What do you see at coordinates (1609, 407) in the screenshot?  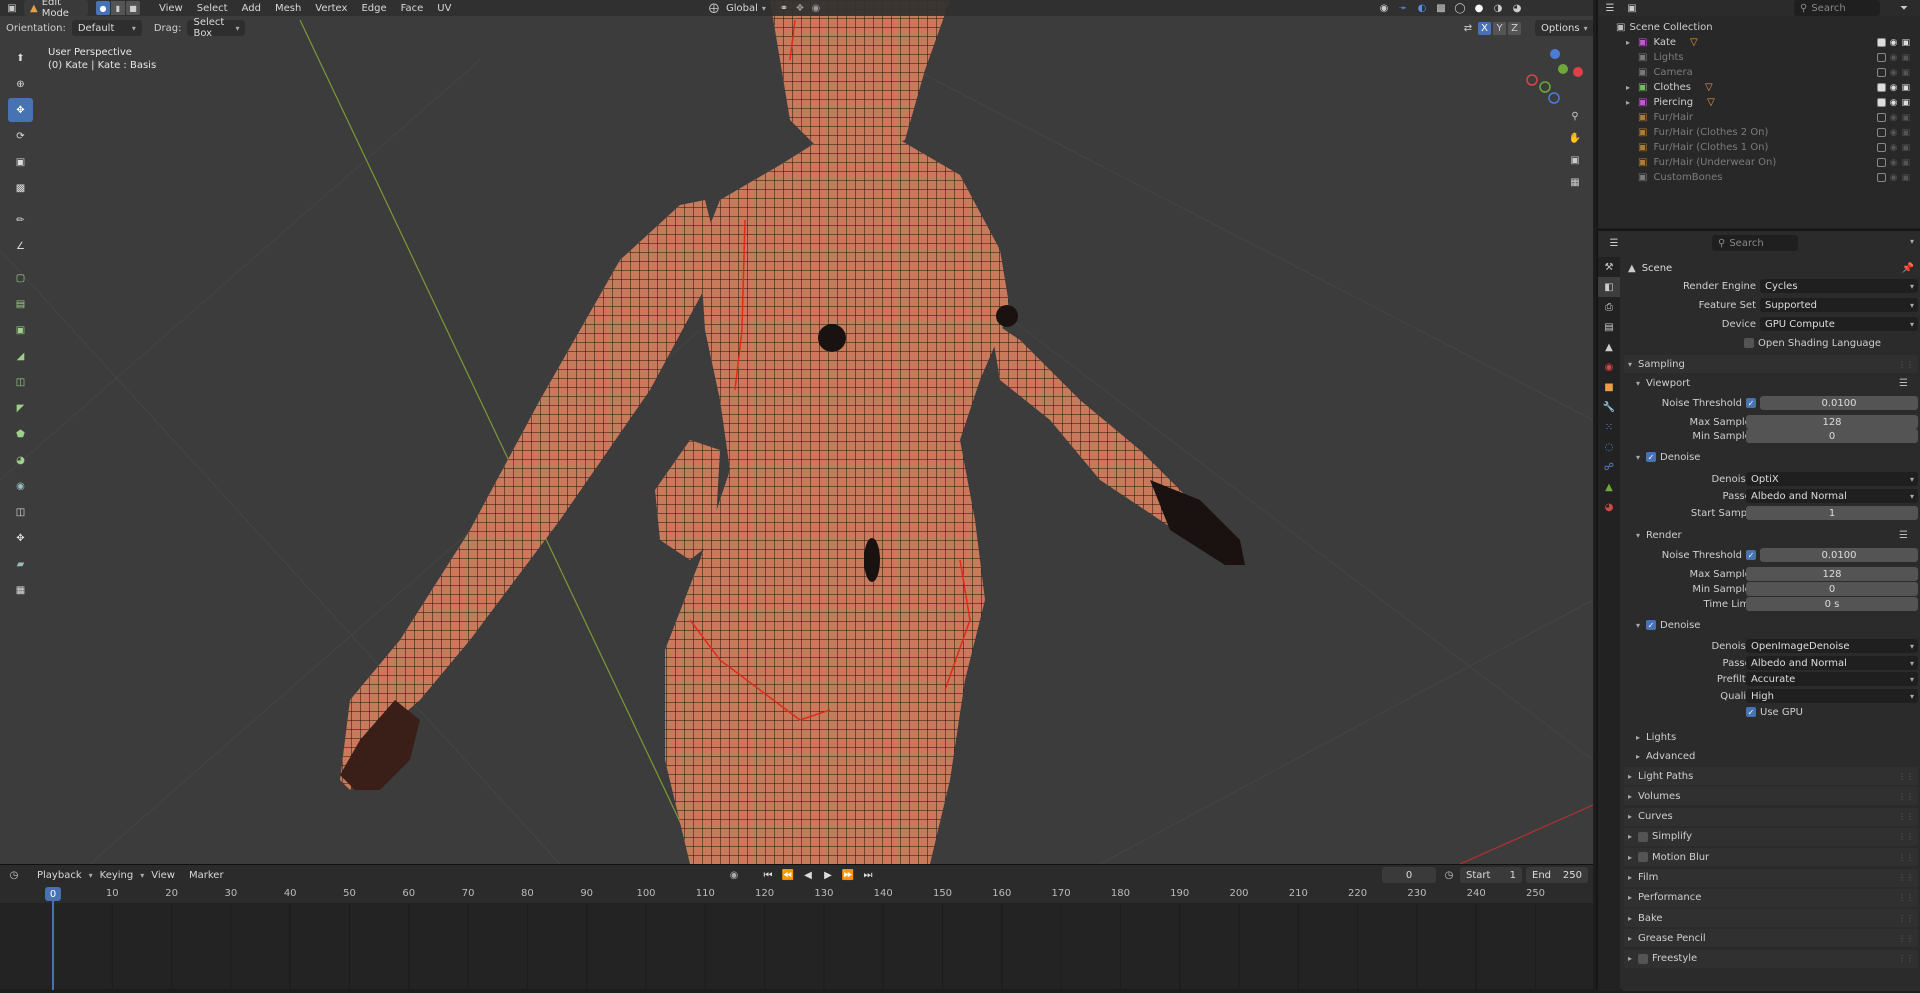 I see `modifier-tab-icon: 🔧` at bounding box center [1609, 407].